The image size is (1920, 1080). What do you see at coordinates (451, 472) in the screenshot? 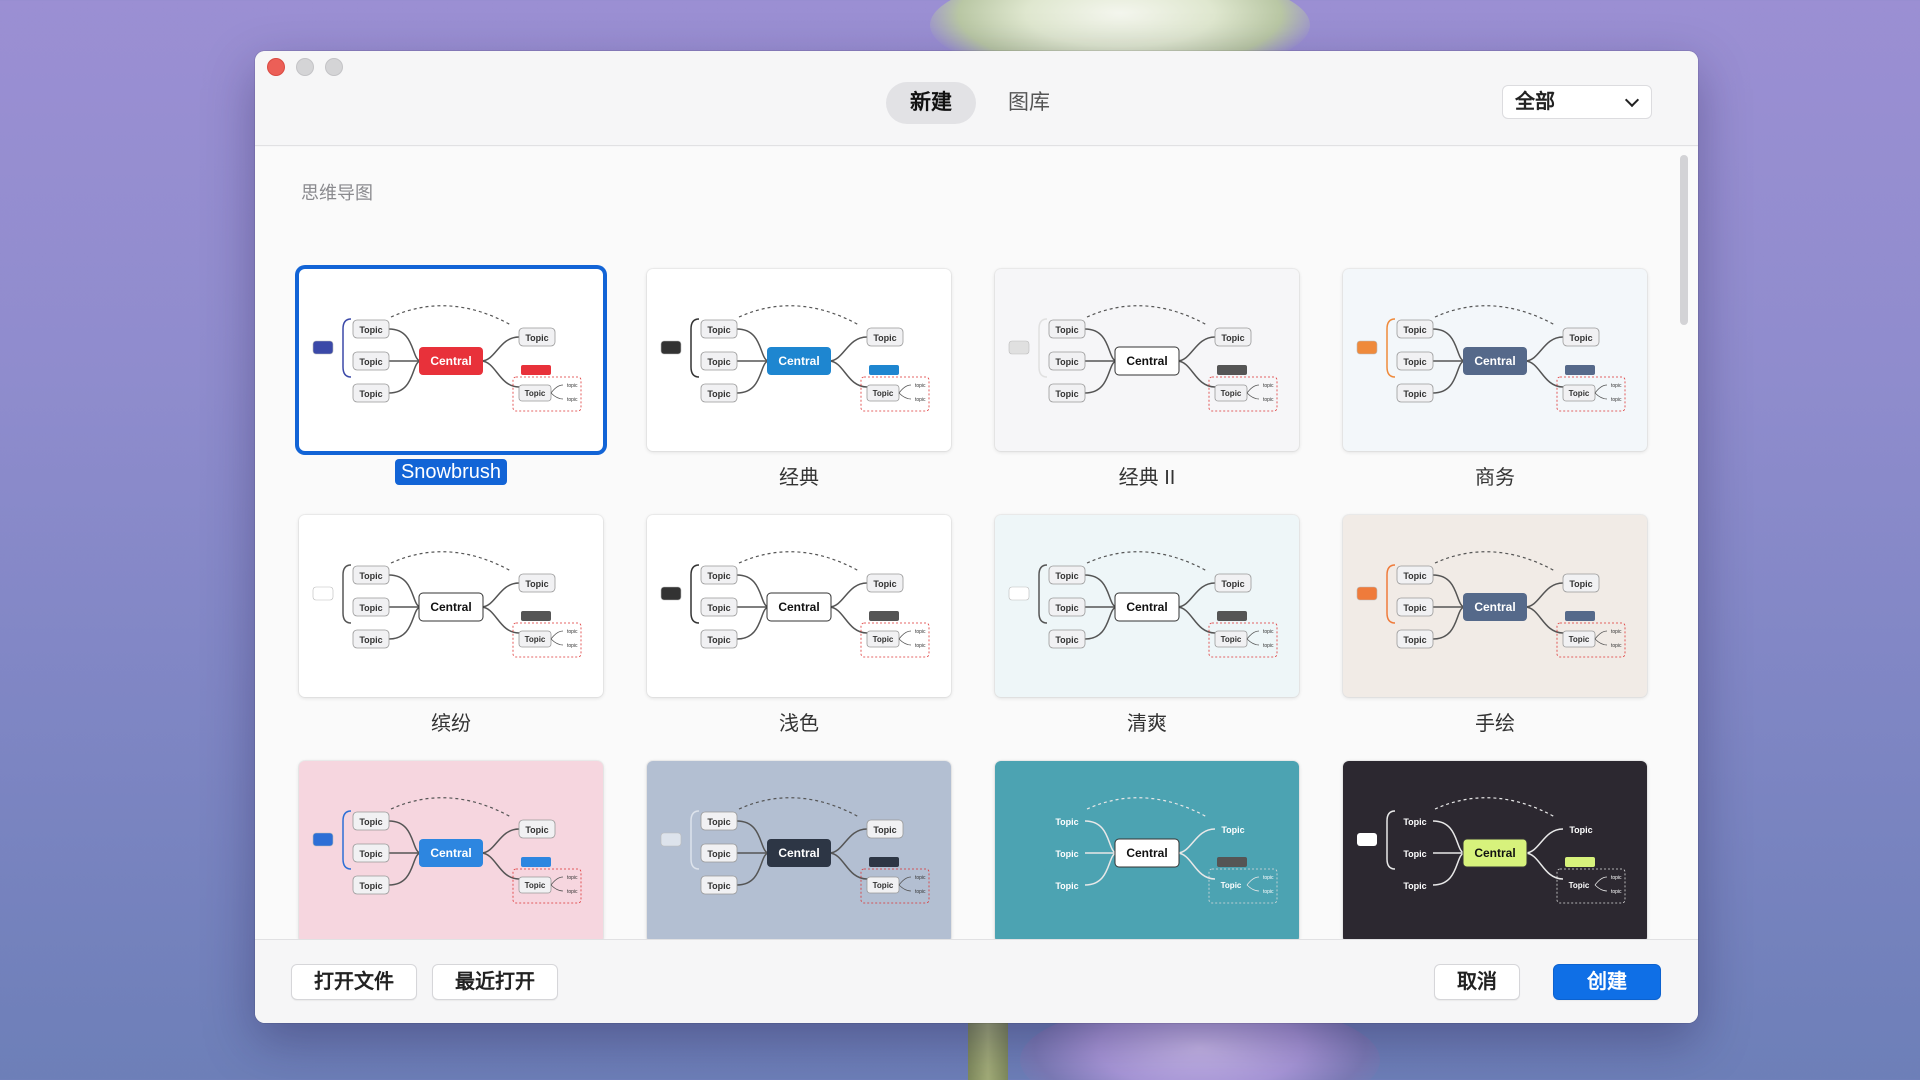
I see `template-name: Snowbrush` at bounding box center [451, 472].